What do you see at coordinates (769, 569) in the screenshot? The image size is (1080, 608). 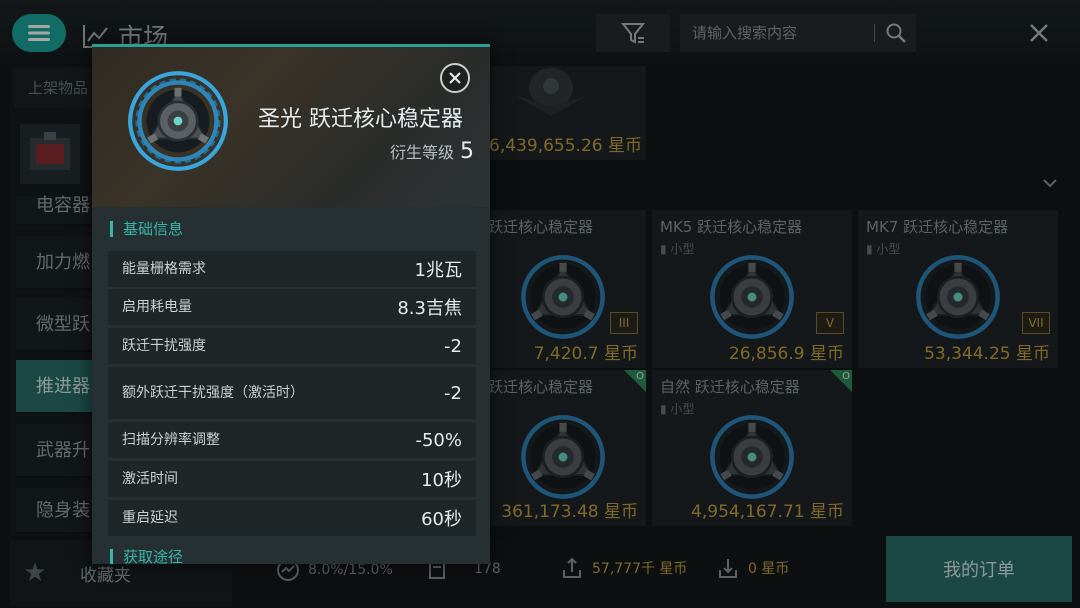 I see `buy-total-value: 0 星币` at bounding box center [769, 569].